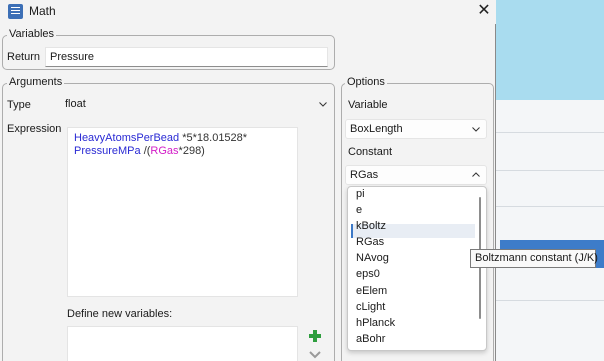 The image size is (604, 361). Describe the element at coordinates (476, 174) in the screenshot. I see `chevron-up-icon` at that location.